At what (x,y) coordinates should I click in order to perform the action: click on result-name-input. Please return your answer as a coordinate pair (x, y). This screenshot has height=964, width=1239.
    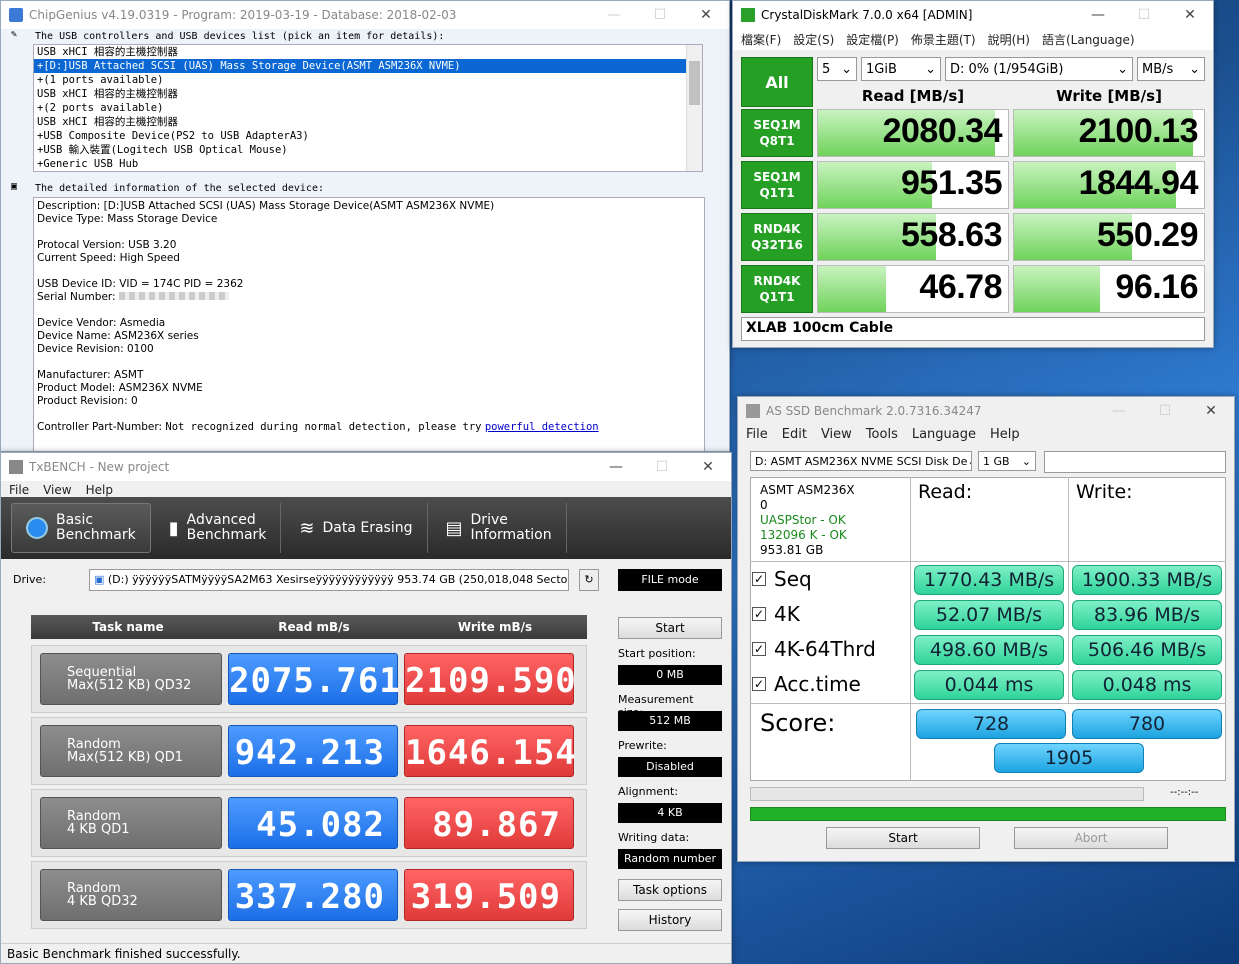
    Looking at the image, I should click on (1135, 462).